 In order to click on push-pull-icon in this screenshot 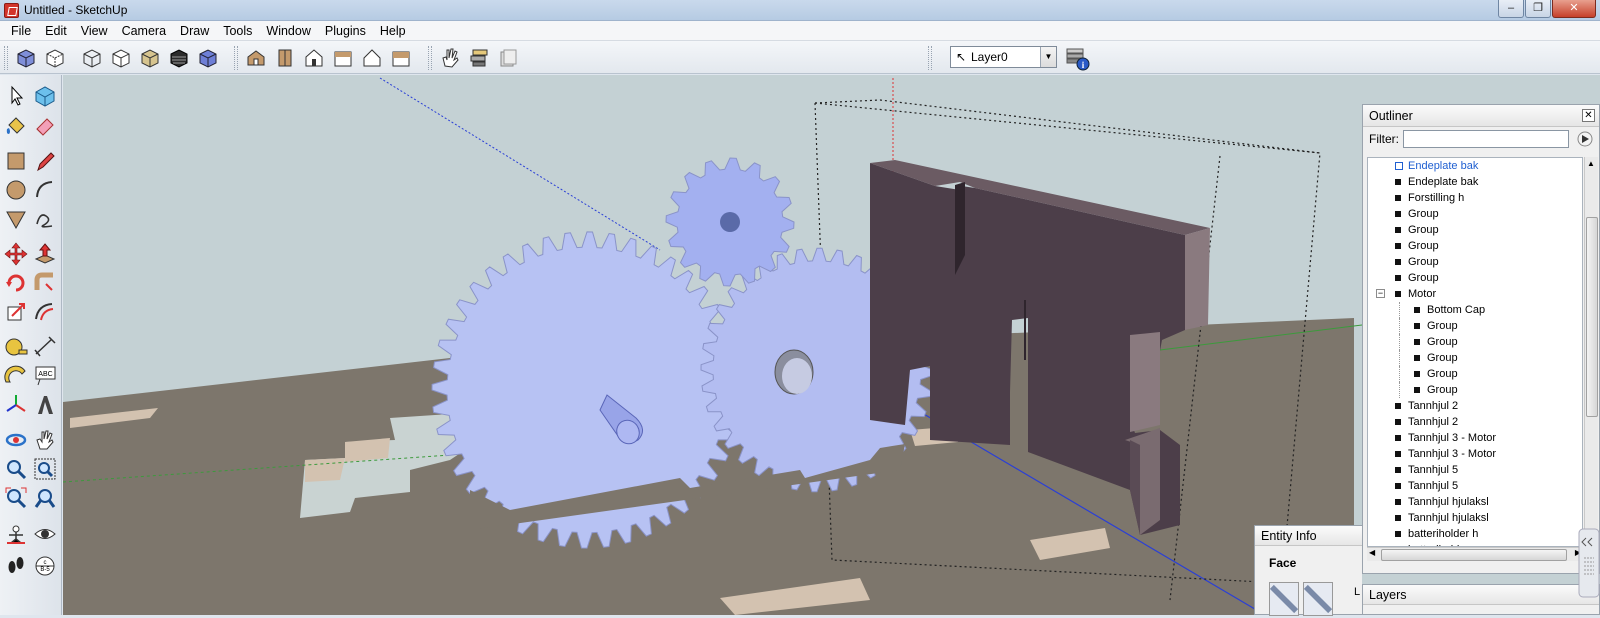, I will do `click(45, 254)`.